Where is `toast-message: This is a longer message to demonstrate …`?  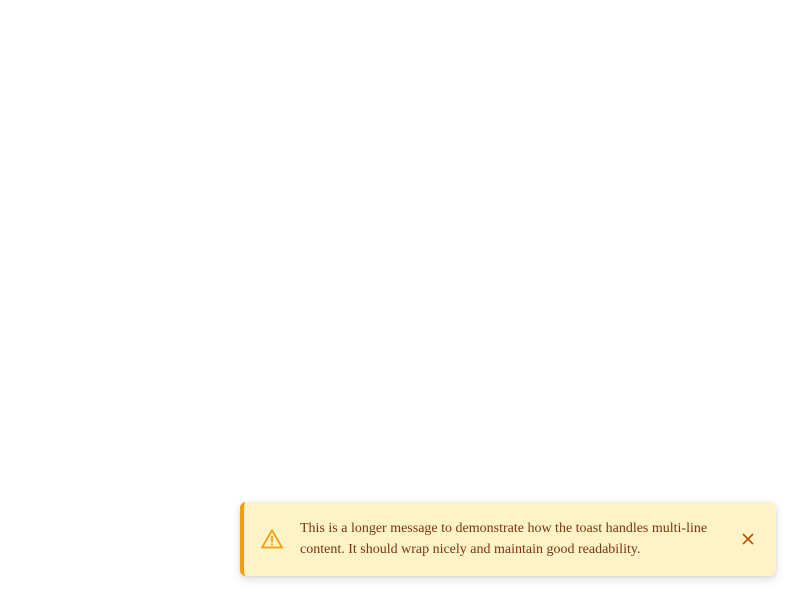
toast-message: This is a longer message to demonstrate … is located at coordinates (504, 539).